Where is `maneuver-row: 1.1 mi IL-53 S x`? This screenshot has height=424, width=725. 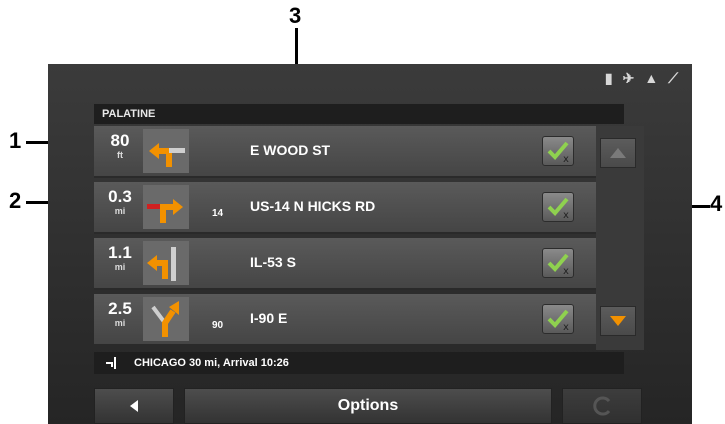 maneuver-row: 1.1 mi IL-53 S x is located at coordinates (345, 264).